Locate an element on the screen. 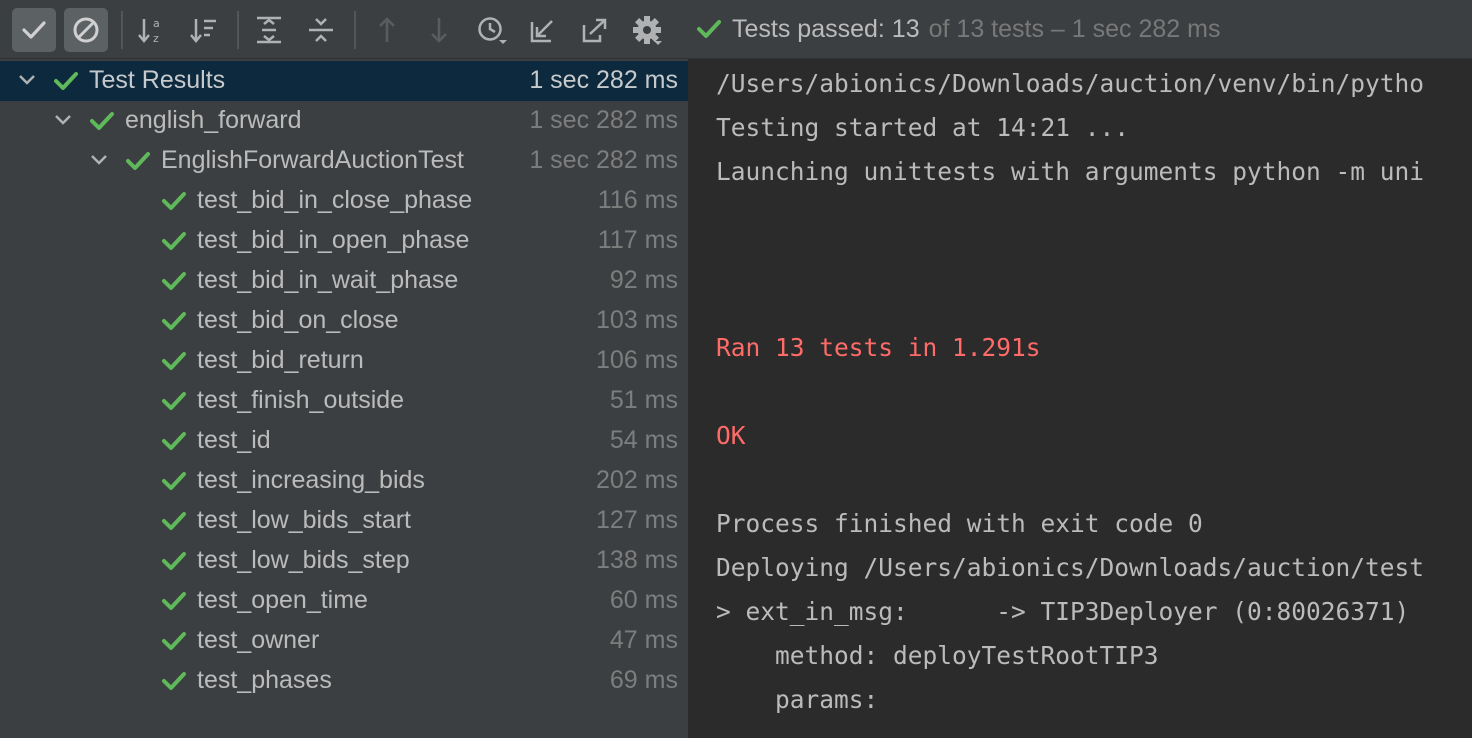 The width and height of the screenshot is (1472, 738). test-row: test_phases 69 ms is located at coordinates (344, 681).